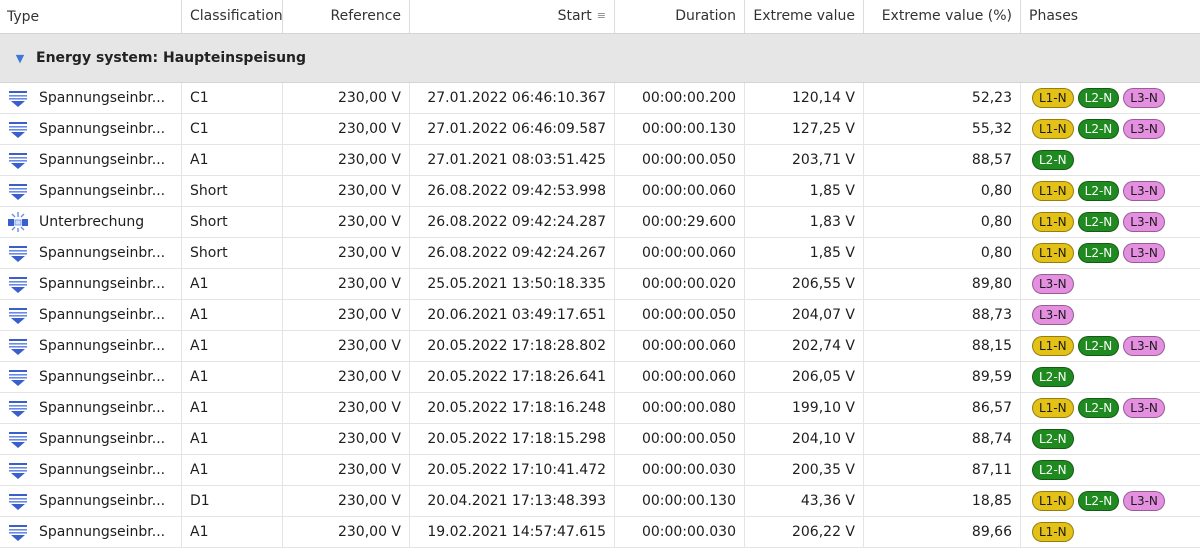 The height and width of the screenshot is (548, 1200). I want to click on group-row: ▼ Energy system: Haupteinspeisung, so click(600, 58).